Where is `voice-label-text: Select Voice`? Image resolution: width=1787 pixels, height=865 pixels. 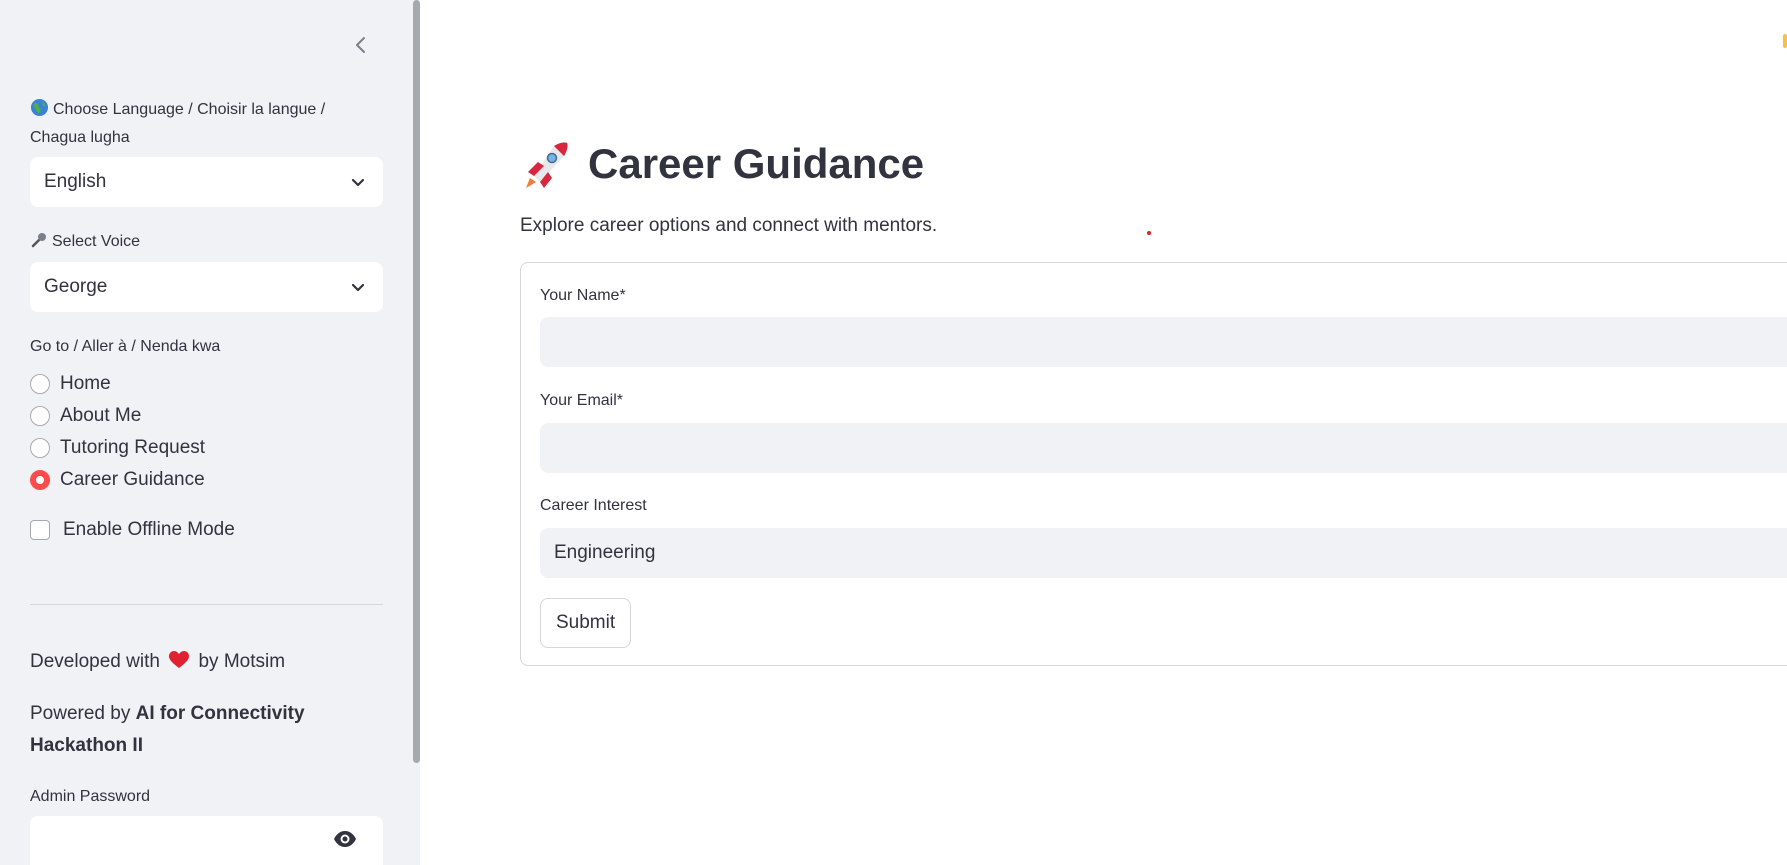
voice-label-text: Select Voice is located at coordinates (96, 241).